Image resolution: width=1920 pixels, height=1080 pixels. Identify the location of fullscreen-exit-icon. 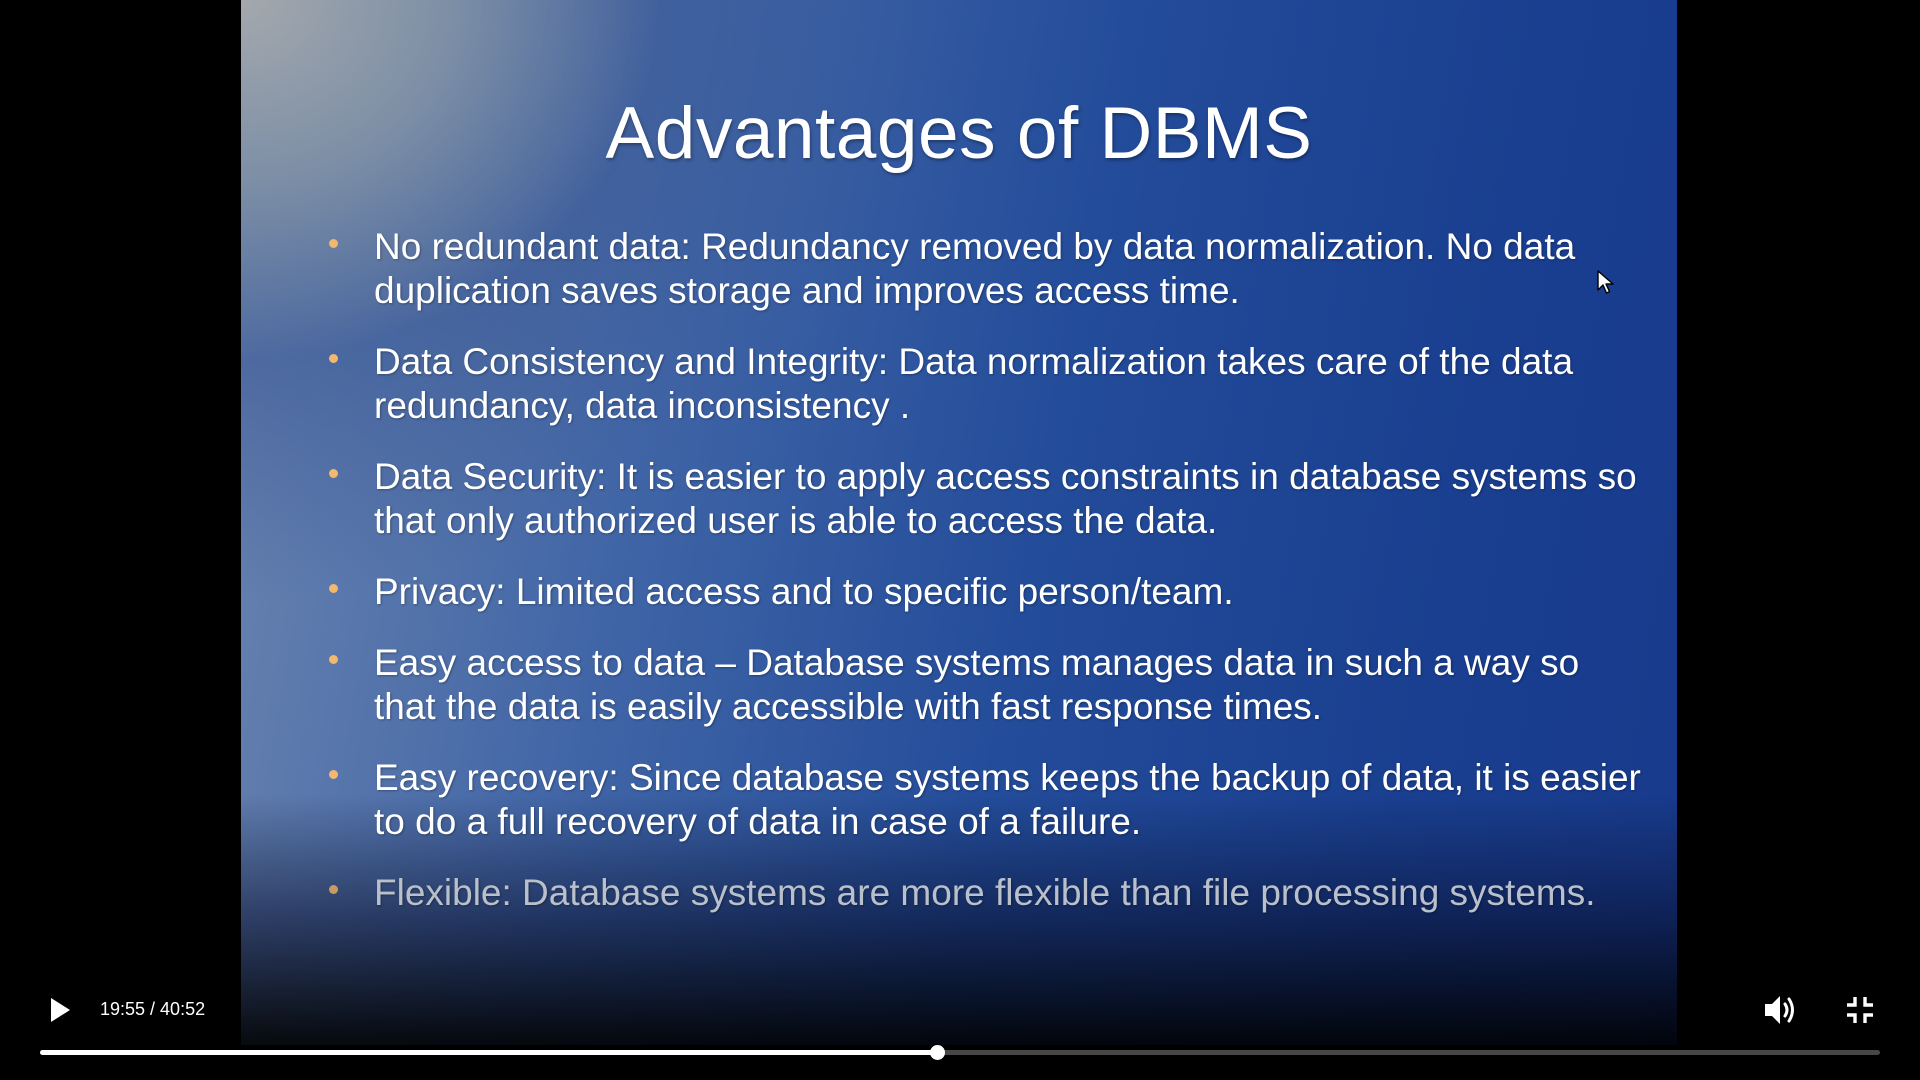
(1860, 1010).